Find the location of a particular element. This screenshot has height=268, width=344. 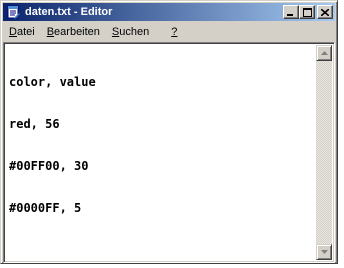

text-line: color, value is located at coordinates (52, 82).